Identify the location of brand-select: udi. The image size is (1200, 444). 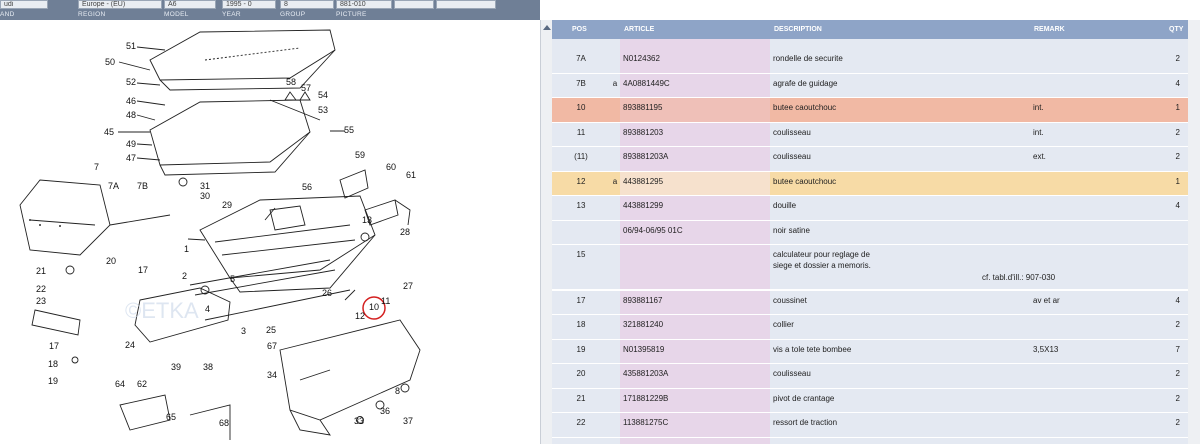
(24, 4).